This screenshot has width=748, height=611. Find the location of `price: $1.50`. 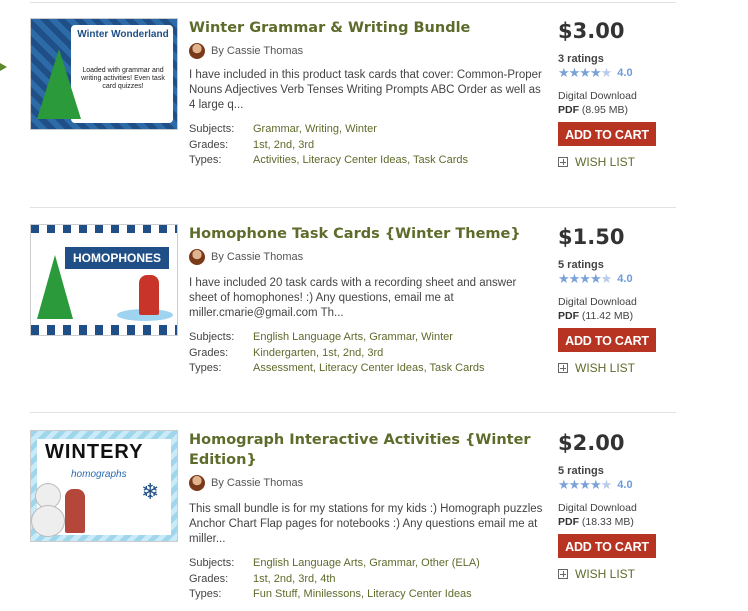

price: $1.50 is located at coordinates (591, 237).